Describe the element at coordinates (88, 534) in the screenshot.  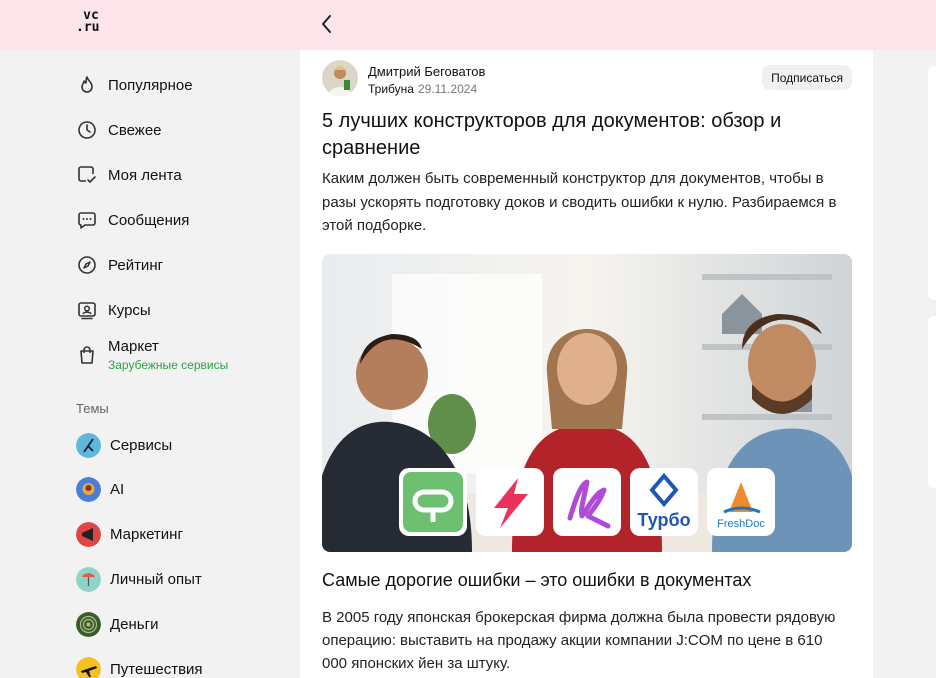
I see `marketing-theme-avatar` at that location.